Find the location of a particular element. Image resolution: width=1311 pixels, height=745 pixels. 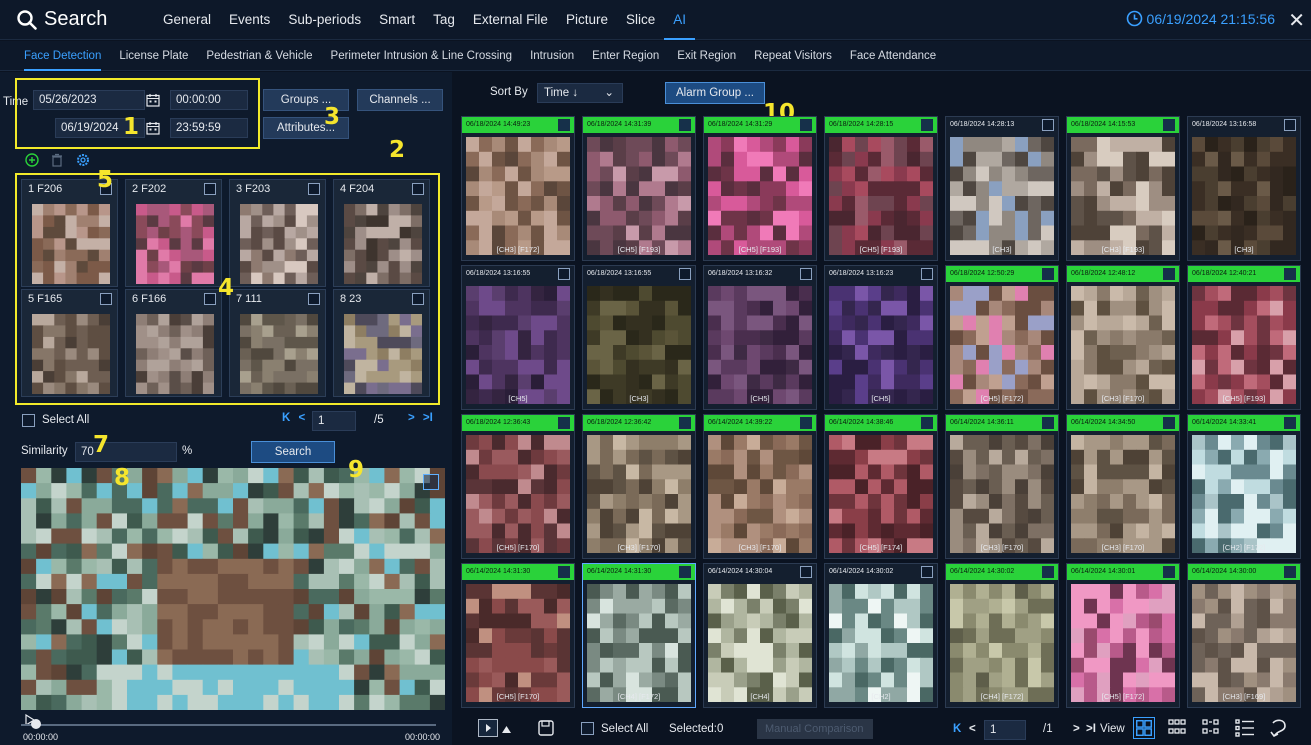

result-card: 06/18/2024 14:31:39 [CH5] [F193] is located at coordinates (639, 188).